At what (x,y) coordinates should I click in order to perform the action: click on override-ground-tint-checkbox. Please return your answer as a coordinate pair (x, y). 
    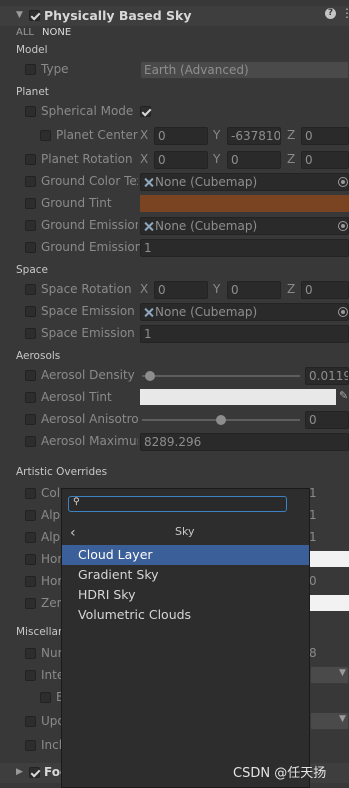
    Looking at the image, I should click on (30, 203).